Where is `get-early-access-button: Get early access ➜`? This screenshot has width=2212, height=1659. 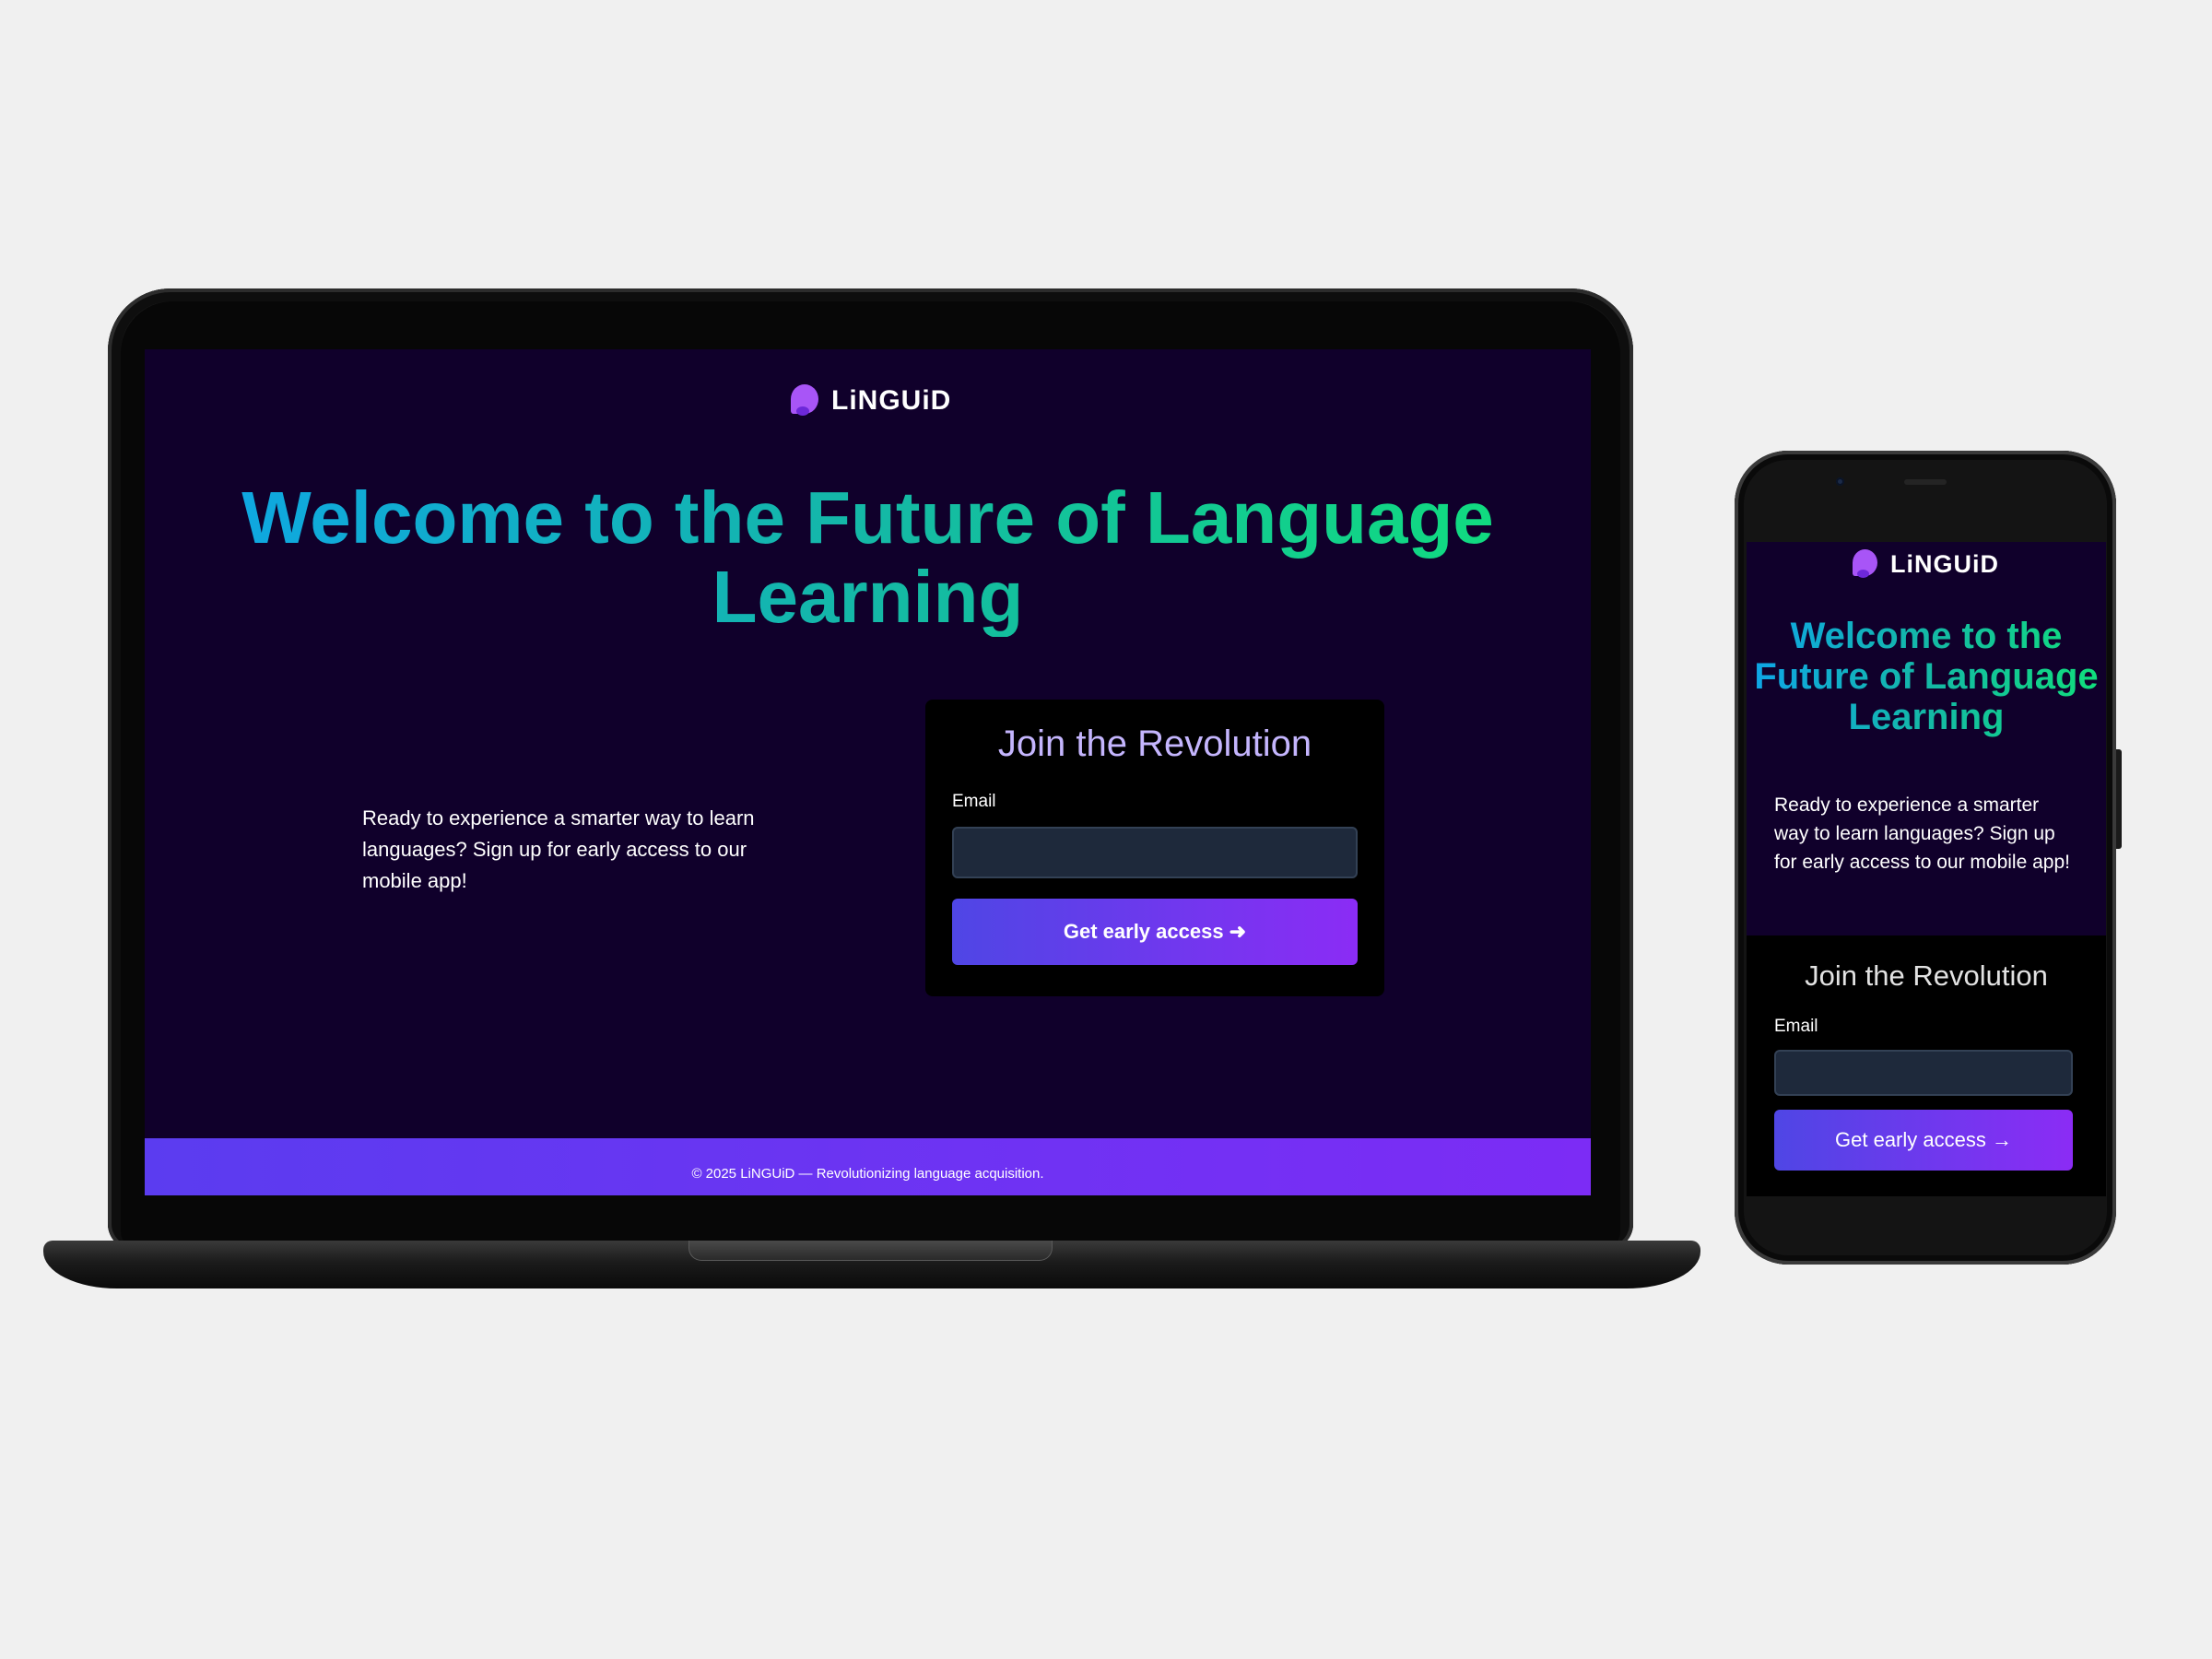 get-early-access-button: Get early access ➜ is located at coordinates (1155, 932).